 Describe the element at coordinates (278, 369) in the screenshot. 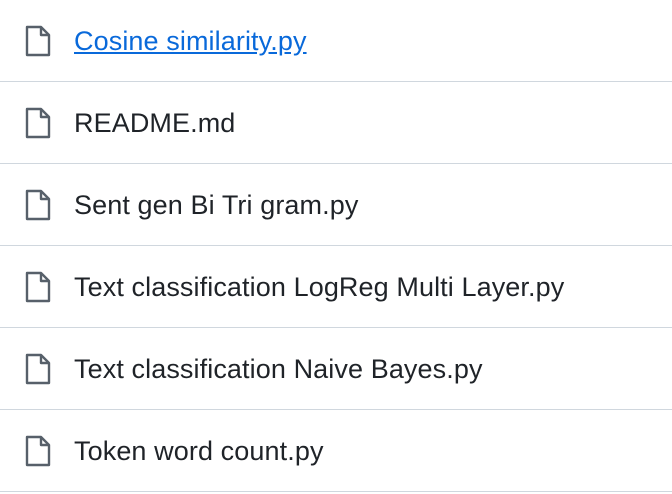

I see `file-name: Text classification Naive Bayes.py` at that location.